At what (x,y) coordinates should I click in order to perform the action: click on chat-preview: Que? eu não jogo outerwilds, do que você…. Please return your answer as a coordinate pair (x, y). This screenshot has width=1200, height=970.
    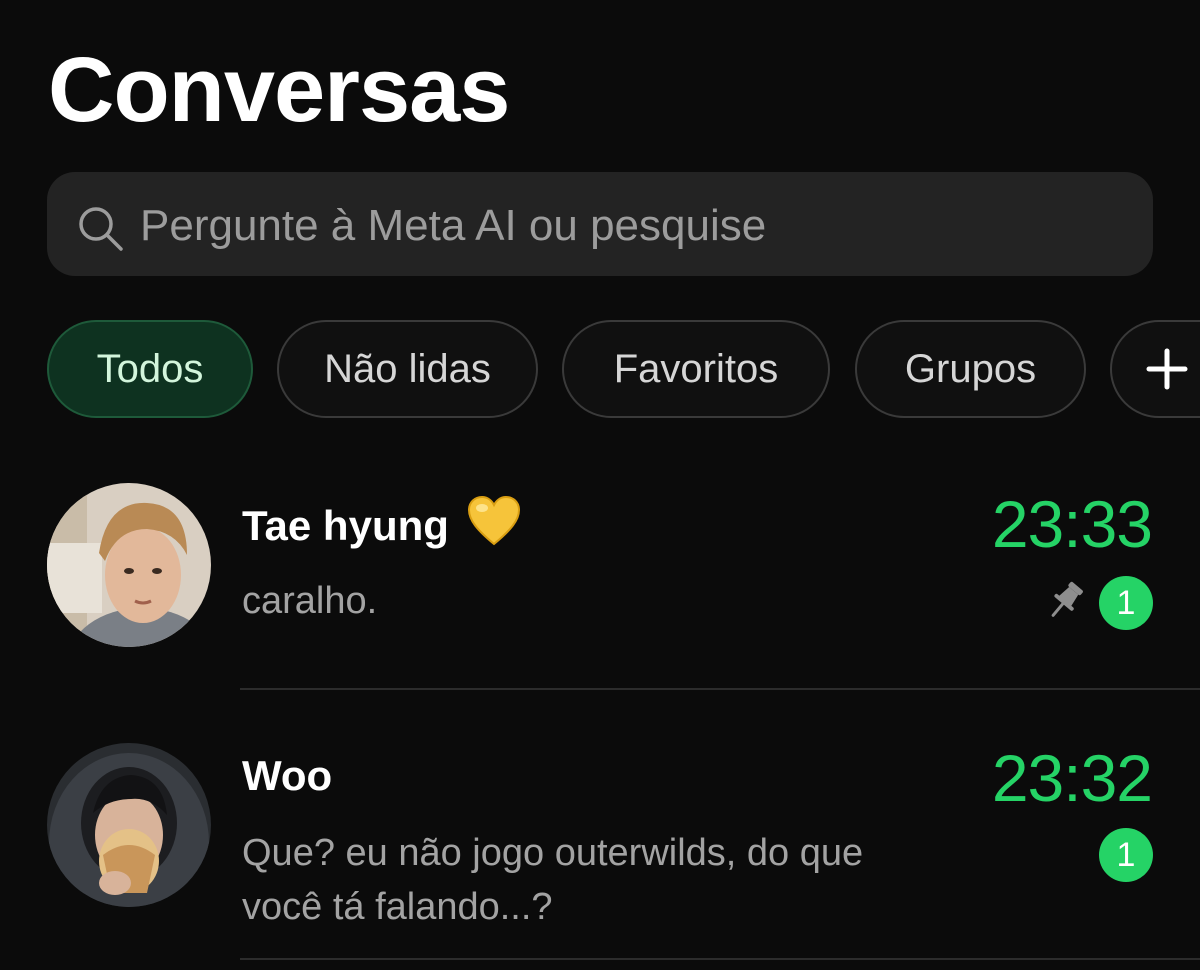
    Looking at the image, I should click on (552, 880).